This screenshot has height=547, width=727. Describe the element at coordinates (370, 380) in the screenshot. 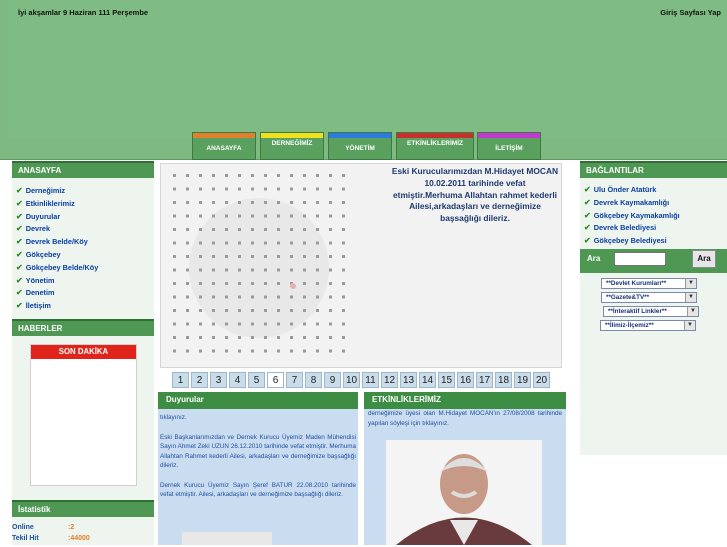

I see `page-button: 11` at that location.